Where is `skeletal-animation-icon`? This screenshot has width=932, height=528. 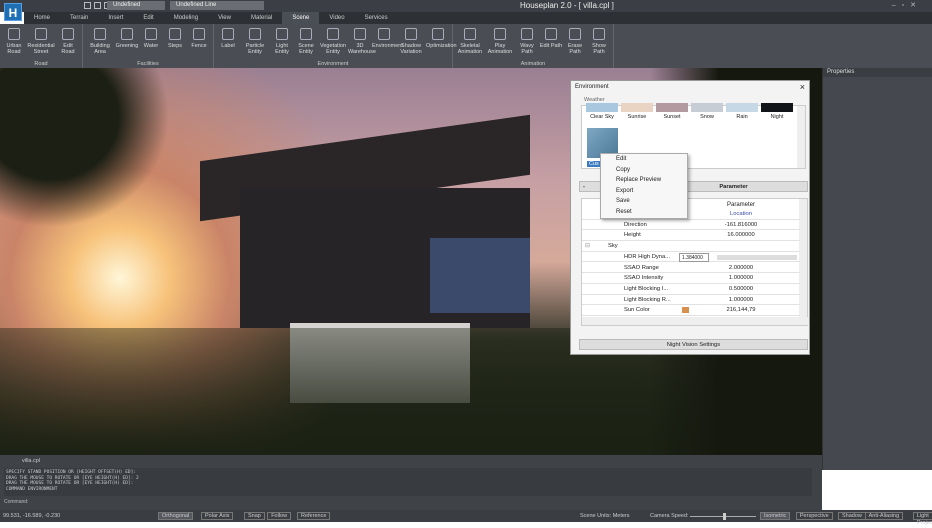
skeletal-animation-icon is located at coordinates (470, 34).